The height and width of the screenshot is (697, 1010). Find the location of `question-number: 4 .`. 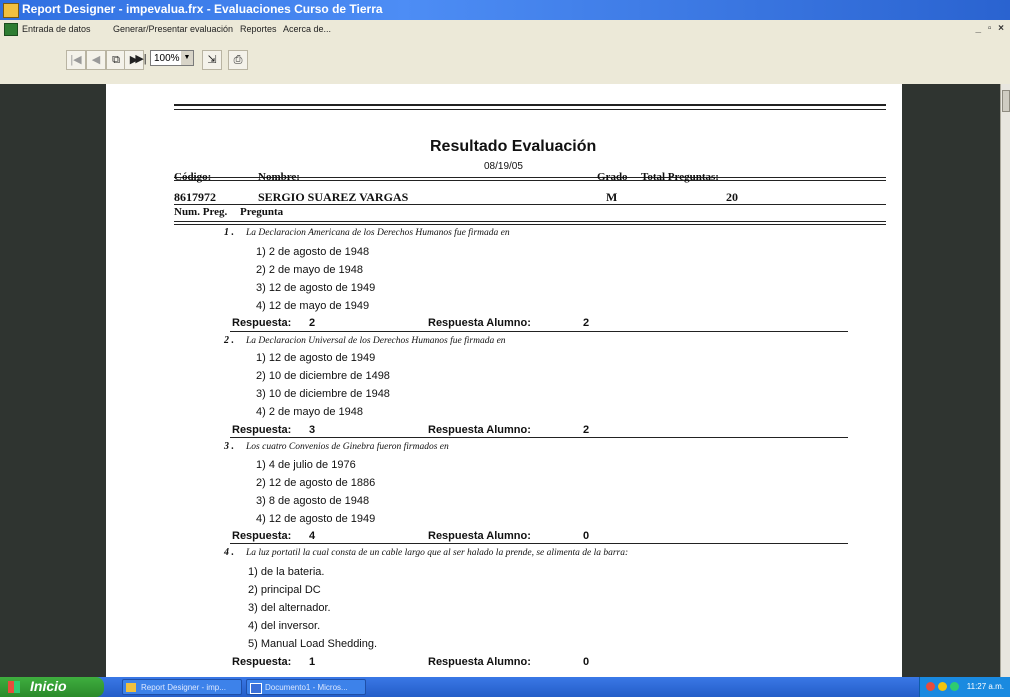

question-number: 4 . is located at coordinates (229, 552).